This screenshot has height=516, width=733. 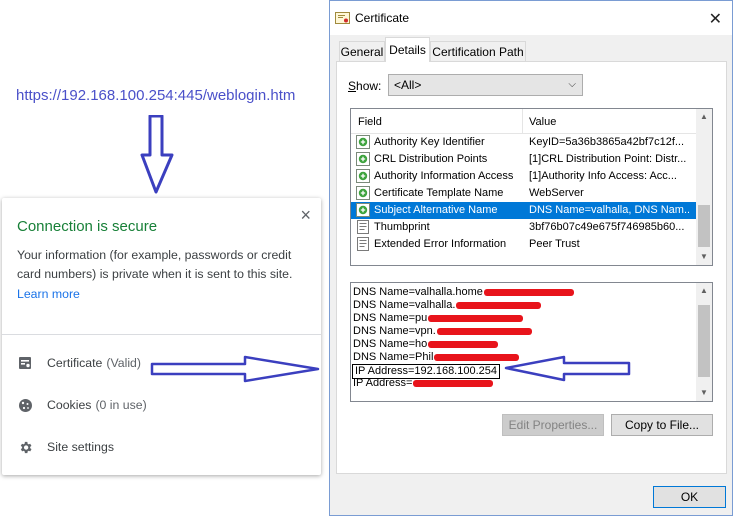 I want to click on field-name: Subject Alternative Name, so click(x=436, y=210).